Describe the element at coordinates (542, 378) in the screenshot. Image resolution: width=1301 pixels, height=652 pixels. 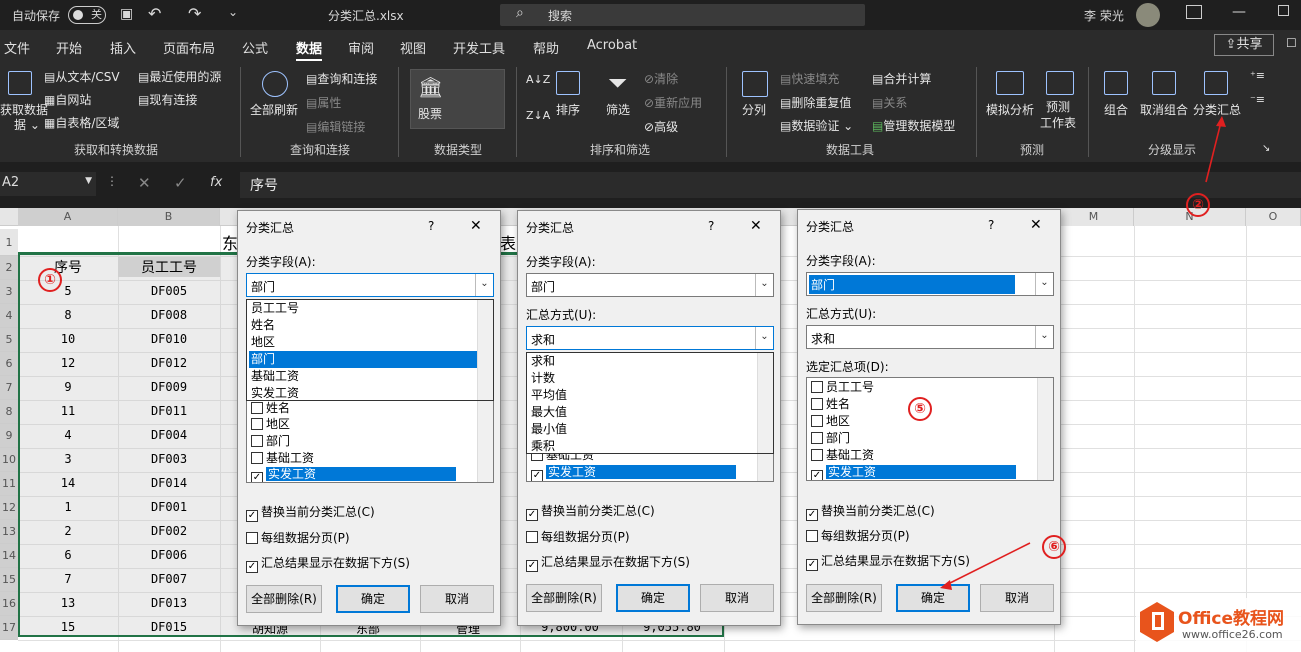
I see `list-item: 计数` at that location.